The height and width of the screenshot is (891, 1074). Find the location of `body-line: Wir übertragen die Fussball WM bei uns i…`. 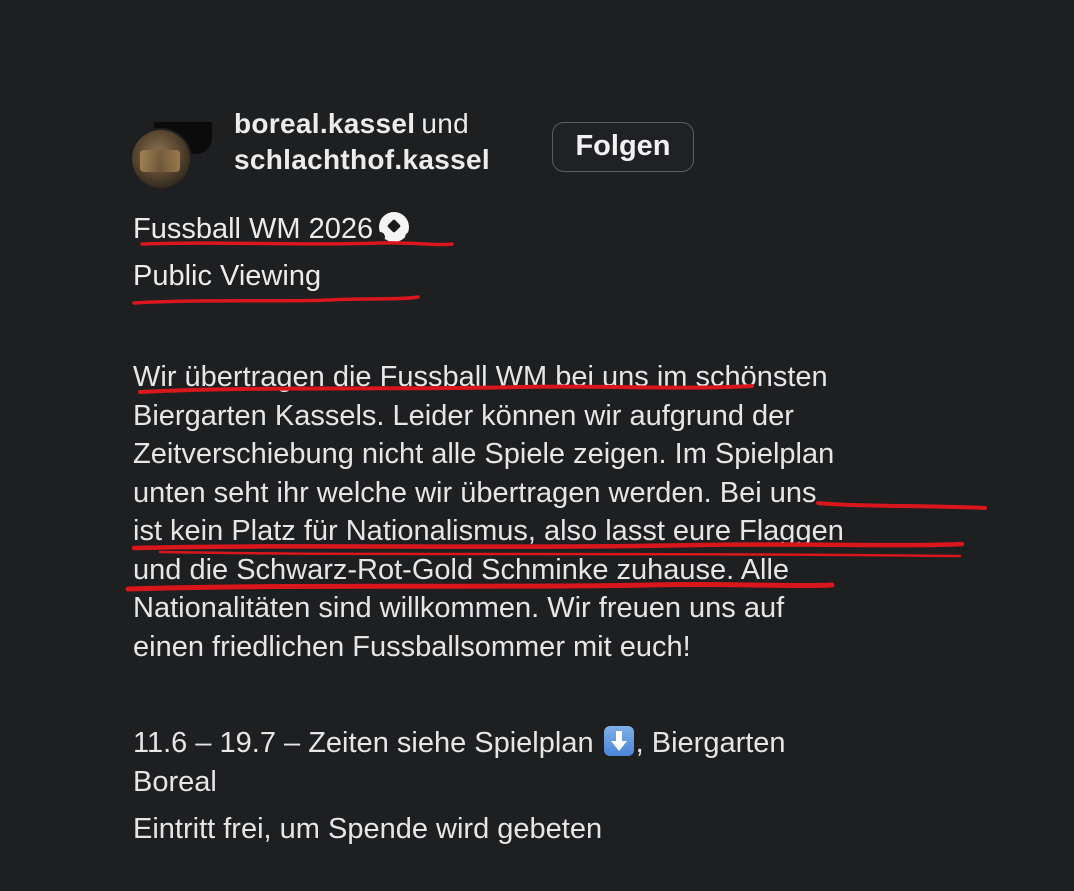

body-line: Wir übertragen die Fussball WM bei uns i… is located at coordinates (480, 377).